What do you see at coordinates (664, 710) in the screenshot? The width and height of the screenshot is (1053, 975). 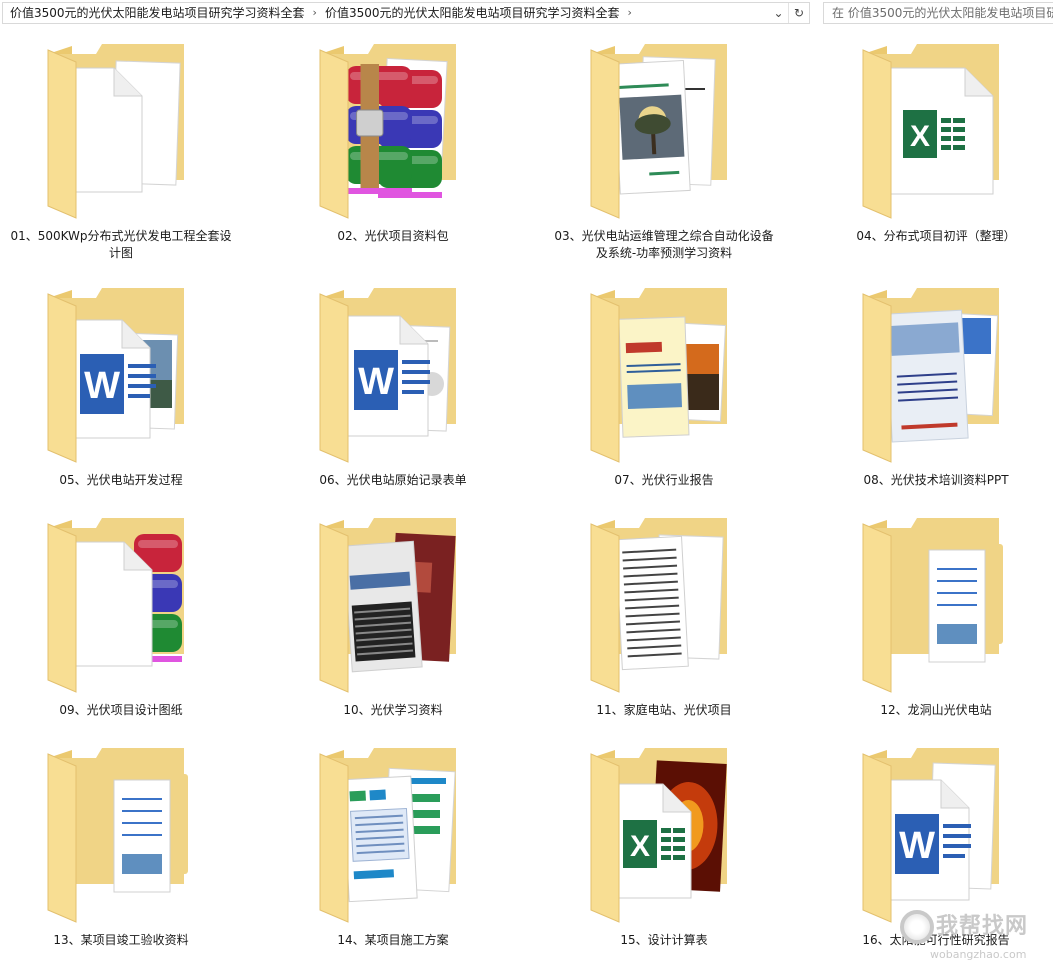 I see `folder-label: 11、家庭电站、光伏项目` at bounding box center [664, 710].